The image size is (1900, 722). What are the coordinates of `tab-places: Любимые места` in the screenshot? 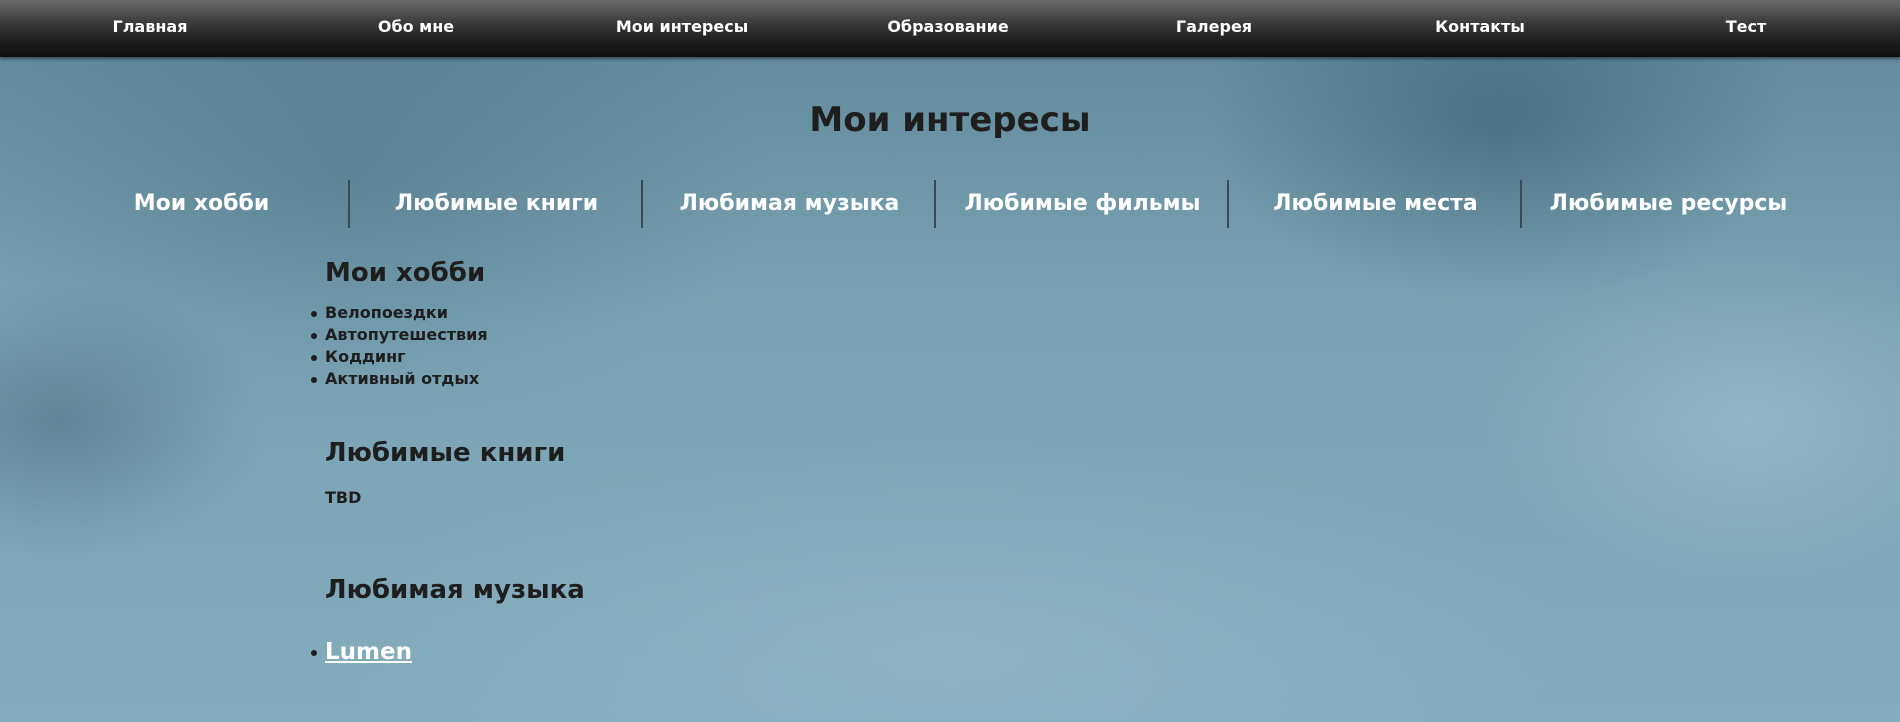 It's located at (1375, 204).